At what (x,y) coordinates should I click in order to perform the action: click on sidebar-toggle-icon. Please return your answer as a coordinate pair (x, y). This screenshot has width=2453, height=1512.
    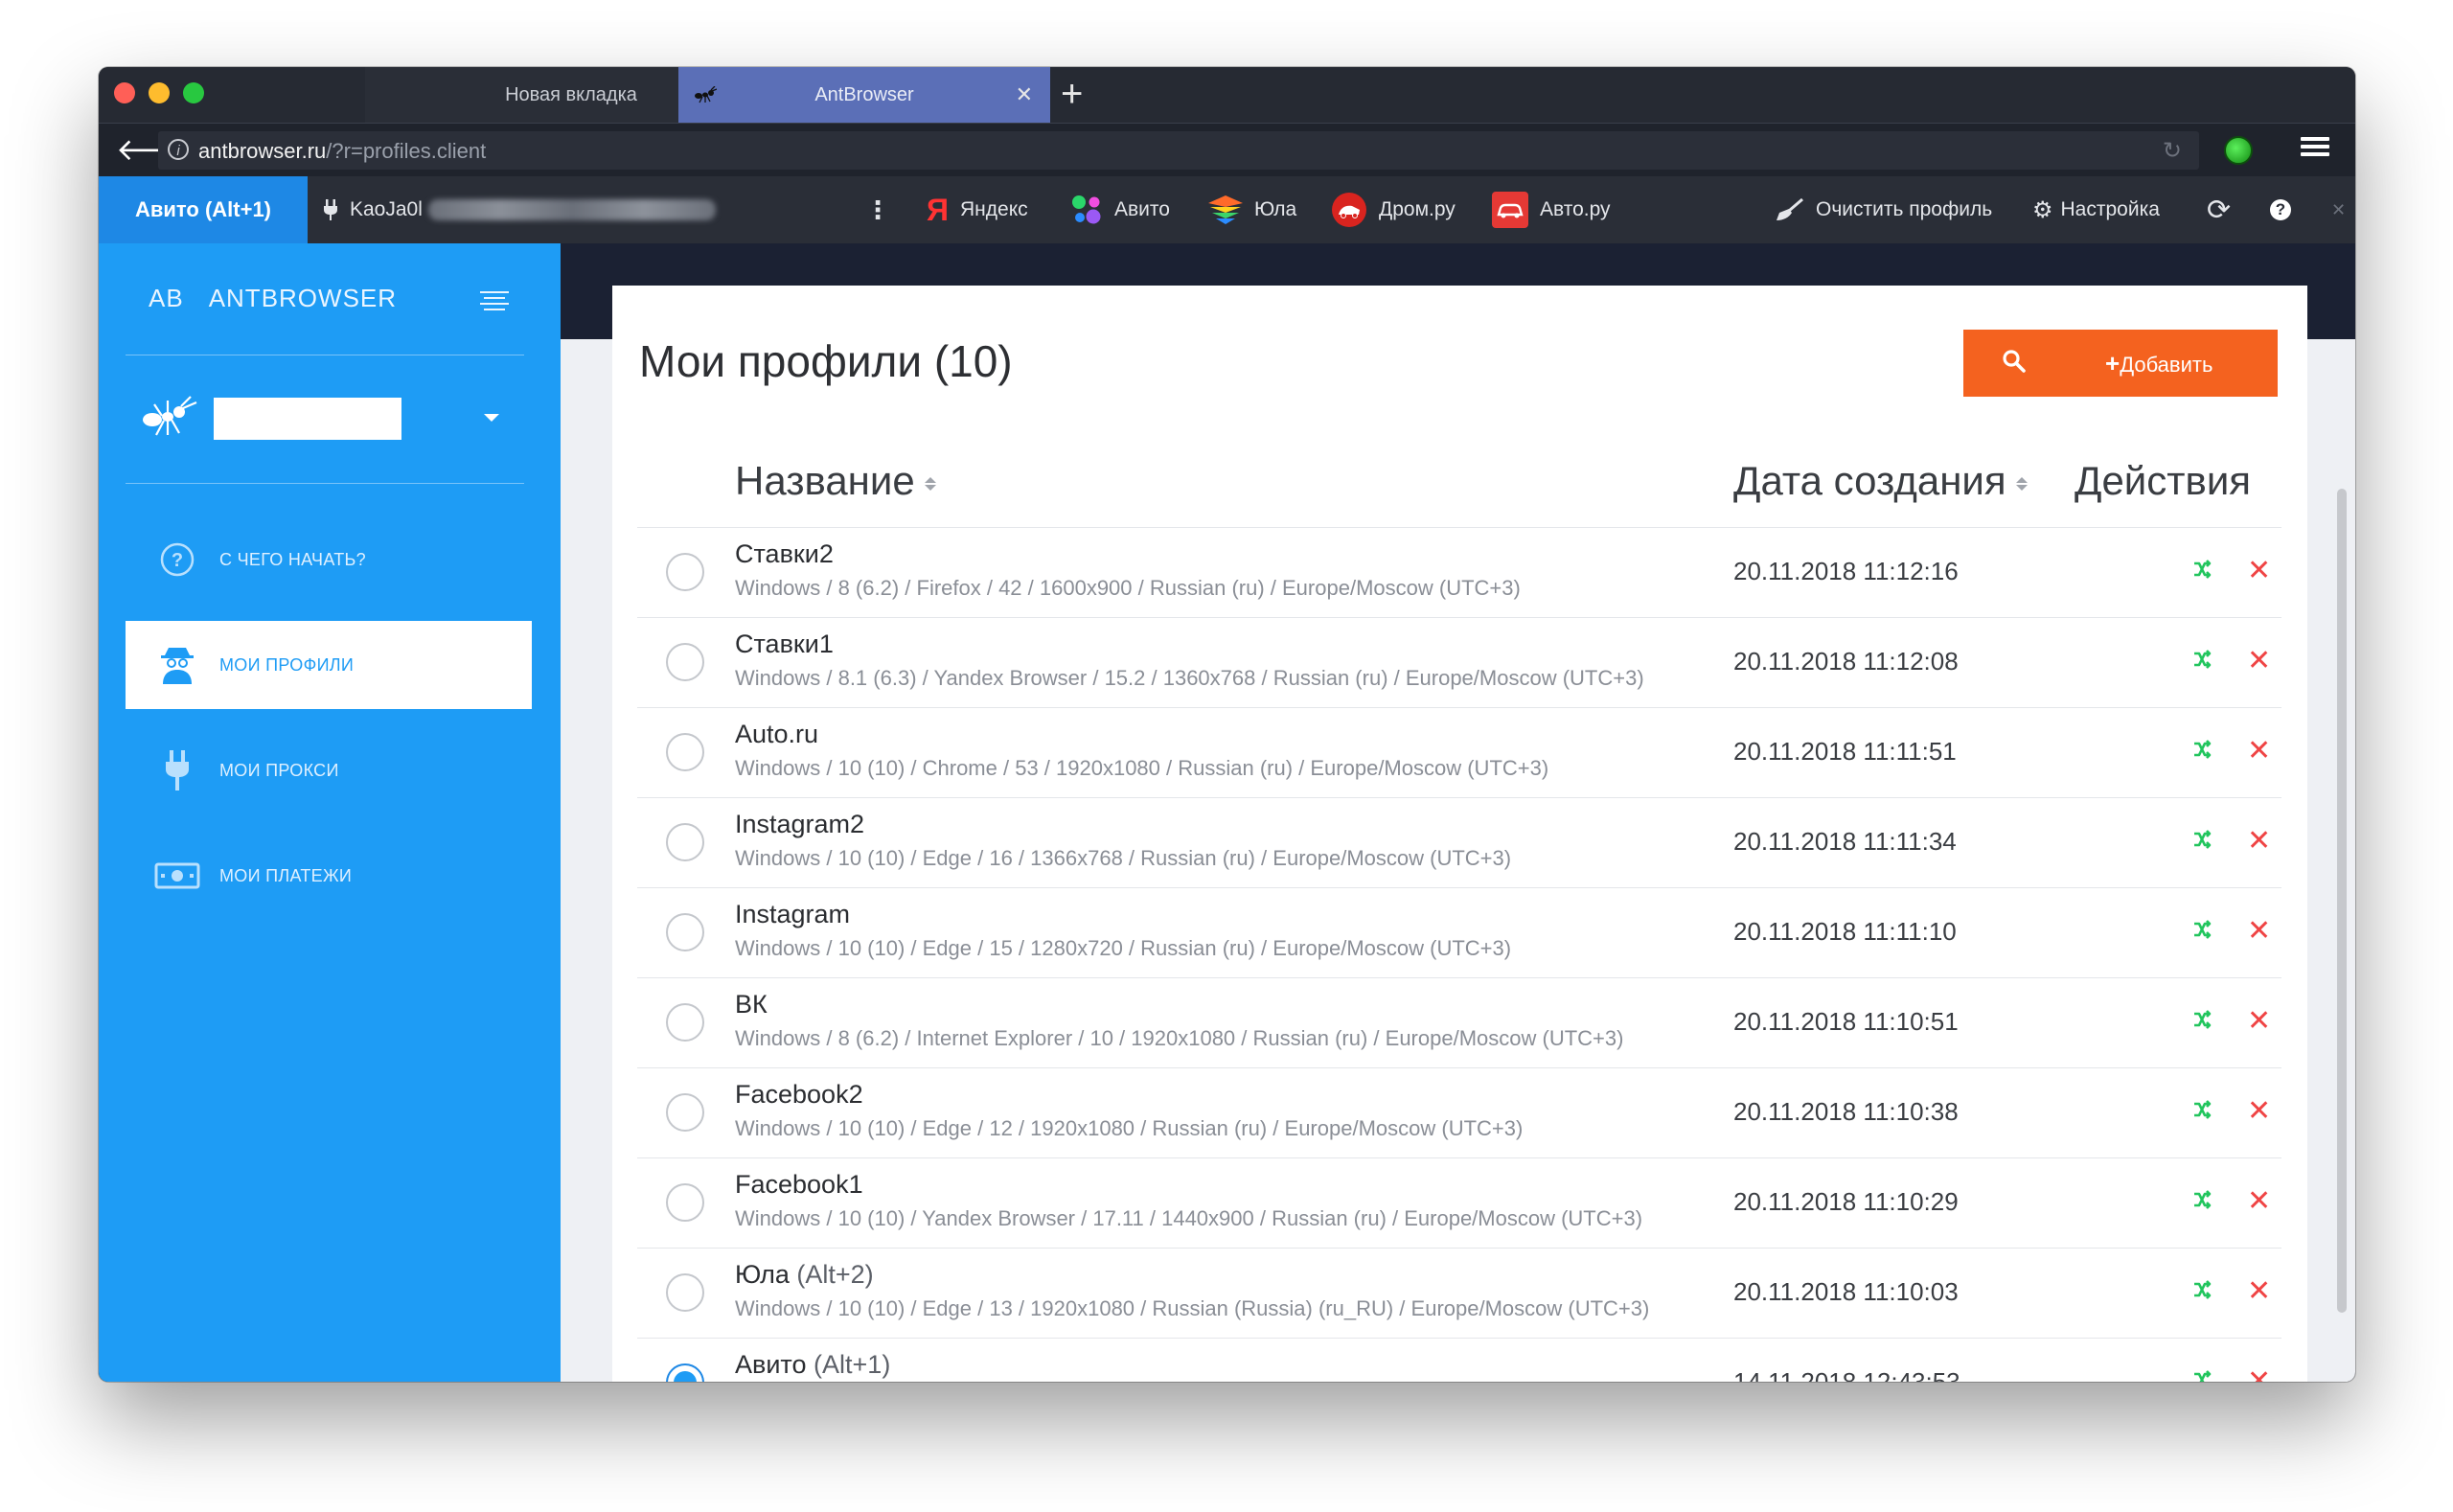
    Looking at the image, I should click on (495, 300).